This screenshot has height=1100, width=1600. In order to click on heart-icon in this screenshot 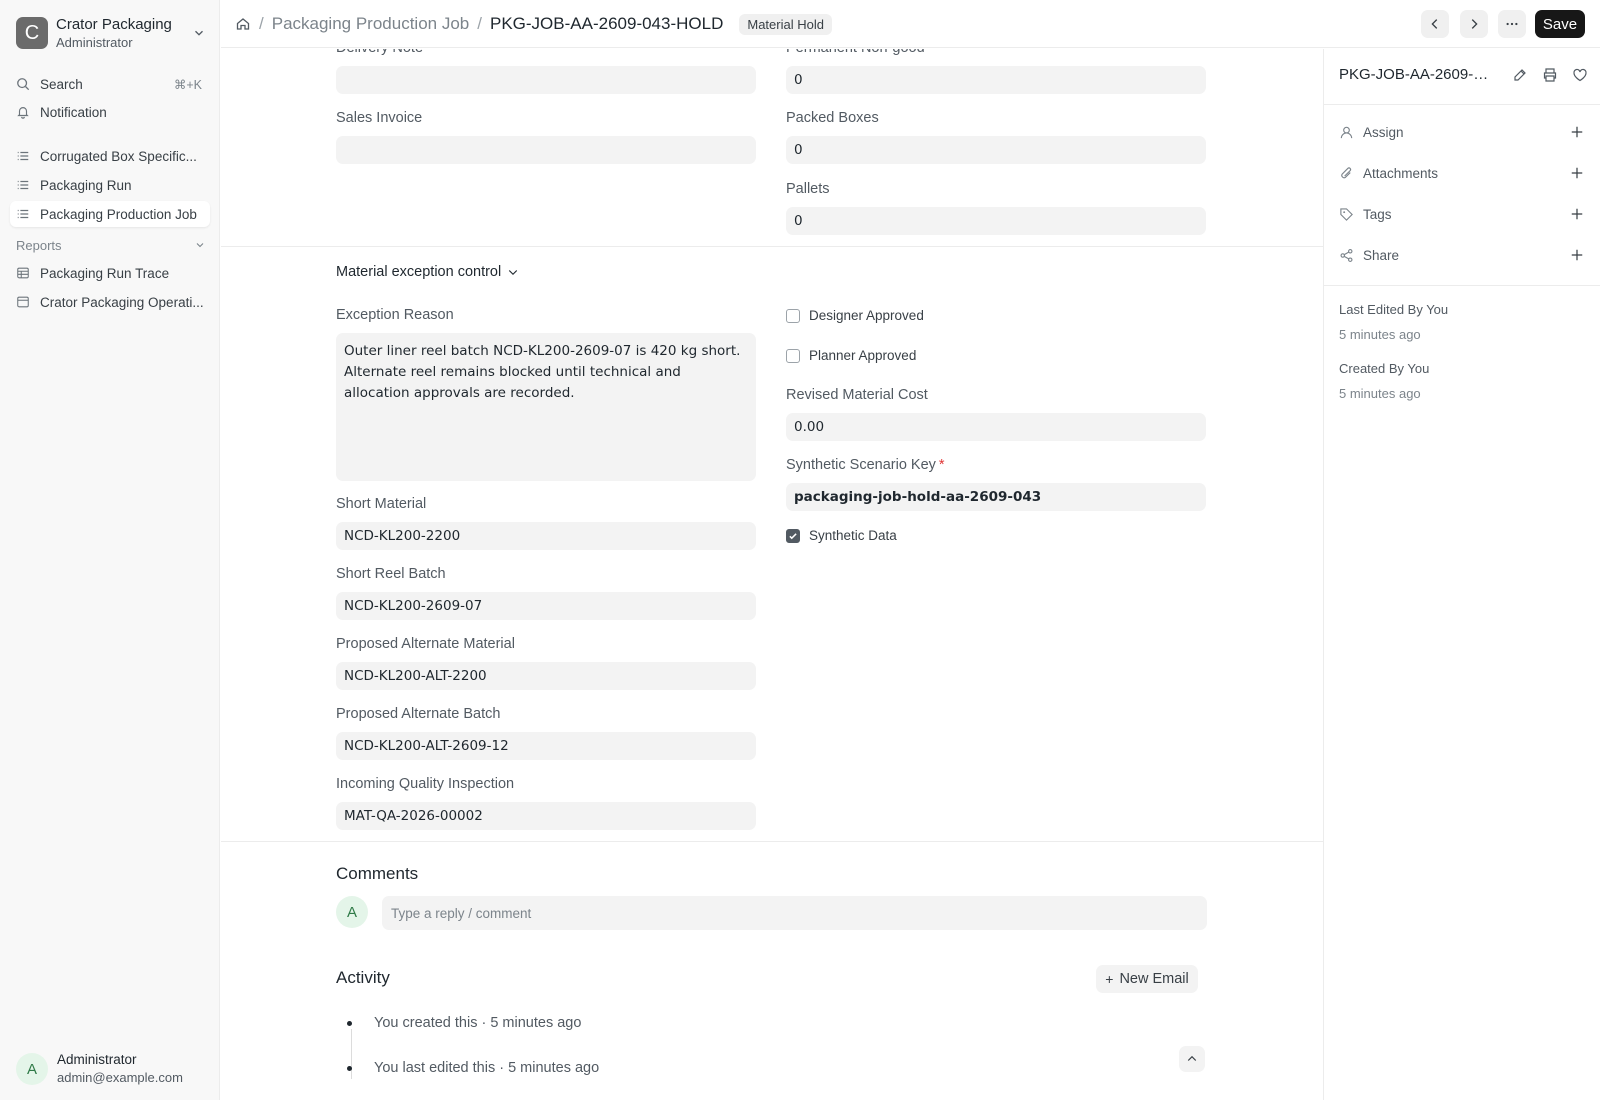, I will do `click(1580, 75)`.